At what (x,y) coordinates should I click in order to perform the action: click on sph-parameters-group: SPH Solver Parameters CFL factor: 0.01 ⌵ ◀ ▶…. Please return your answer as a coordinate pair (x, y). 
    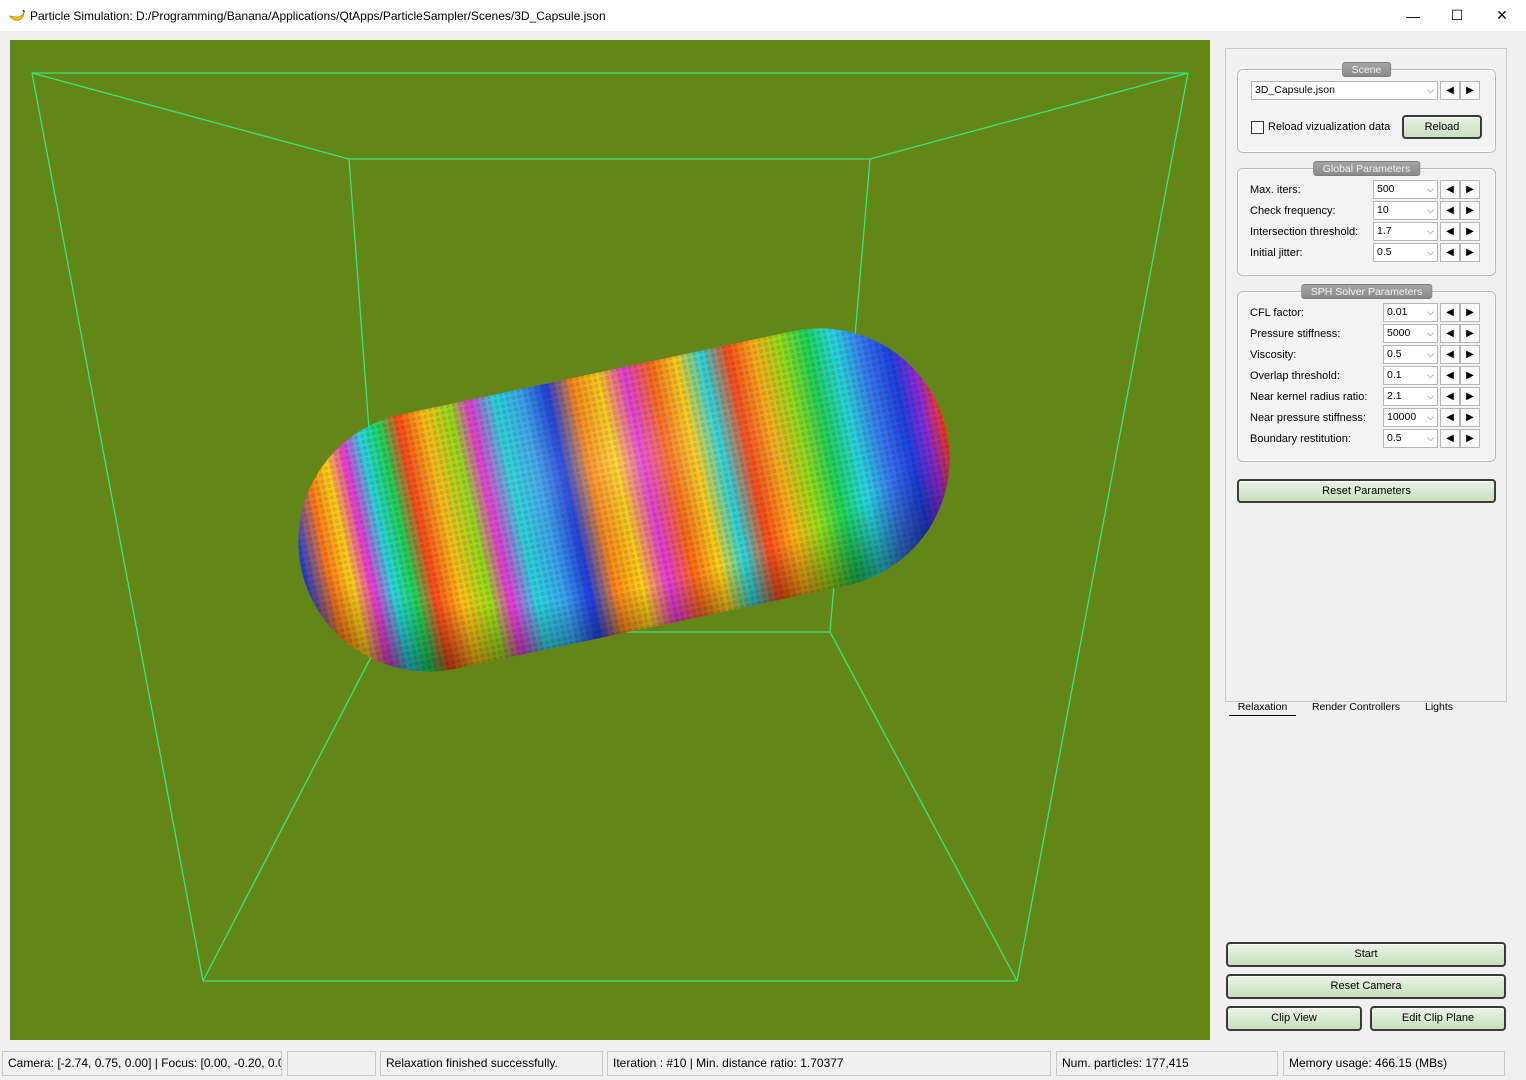
    Looking at the image, I should click on (1366, 373).